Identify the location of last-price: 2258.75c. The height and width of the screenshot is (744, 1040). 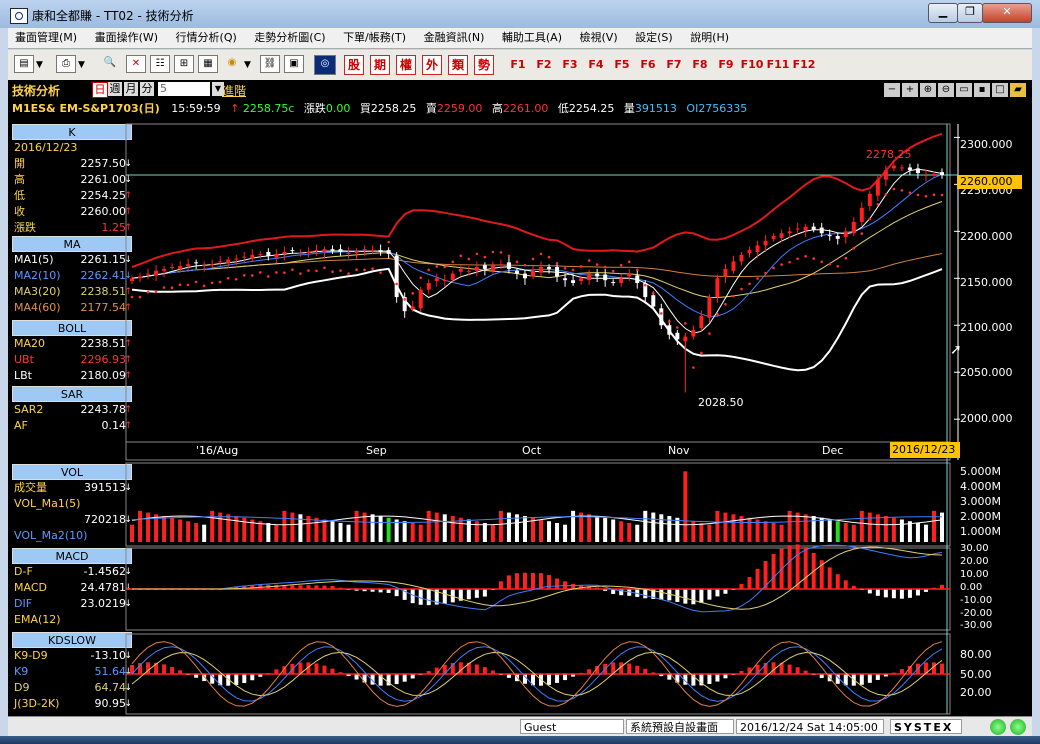
(268, 108).